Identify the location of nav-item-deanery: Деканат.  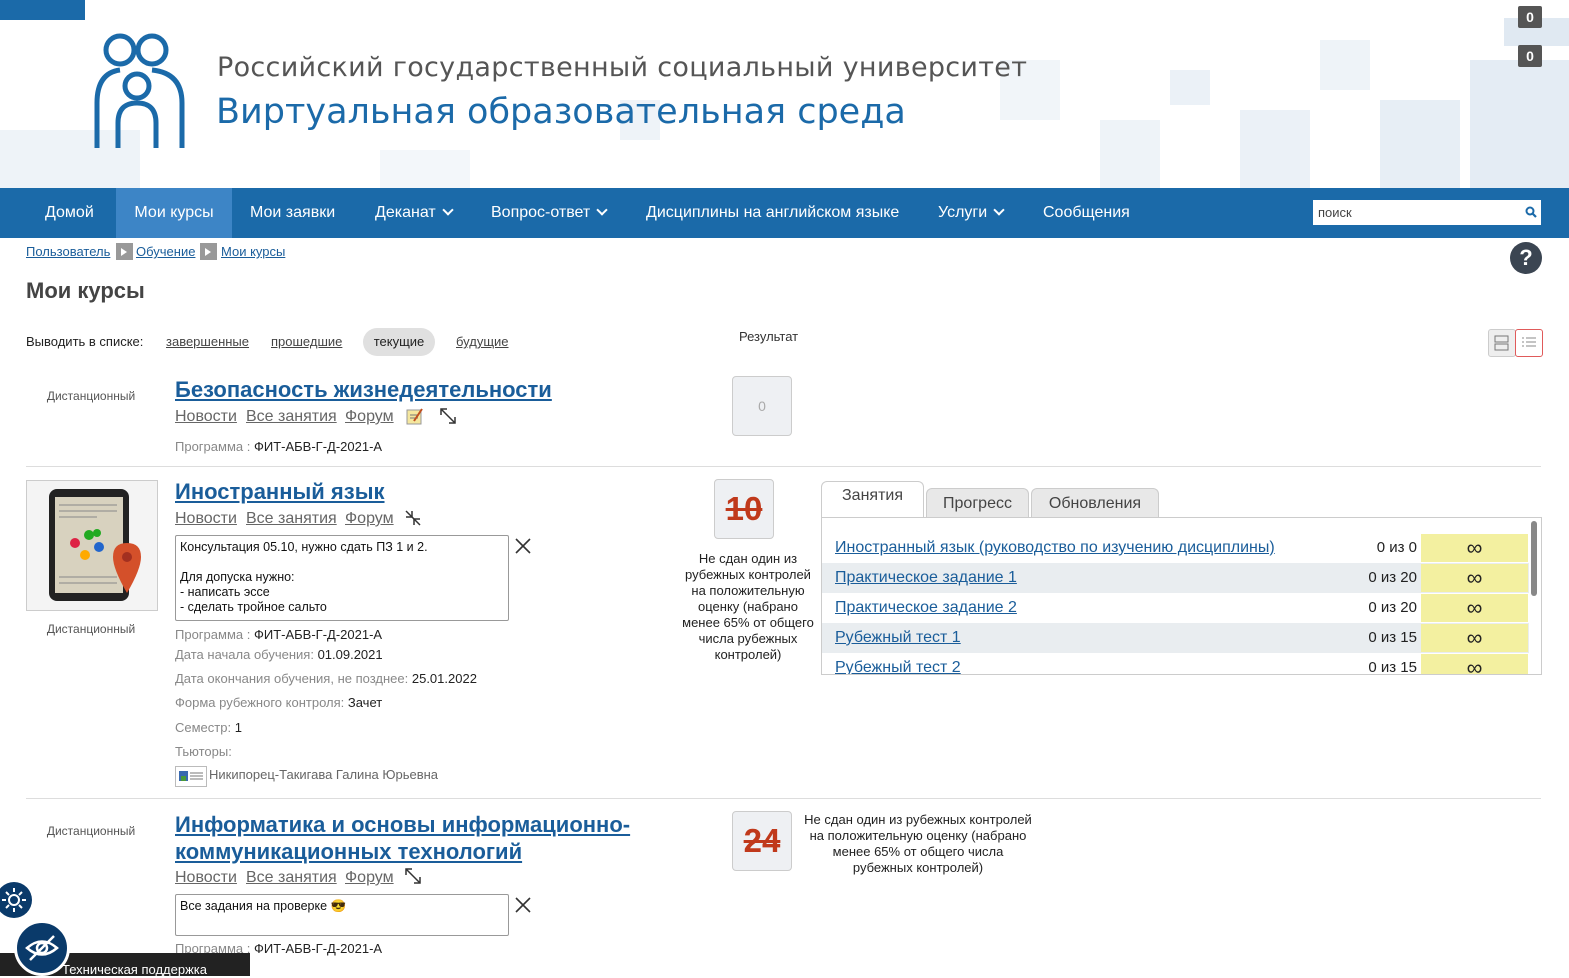
(414, 213).